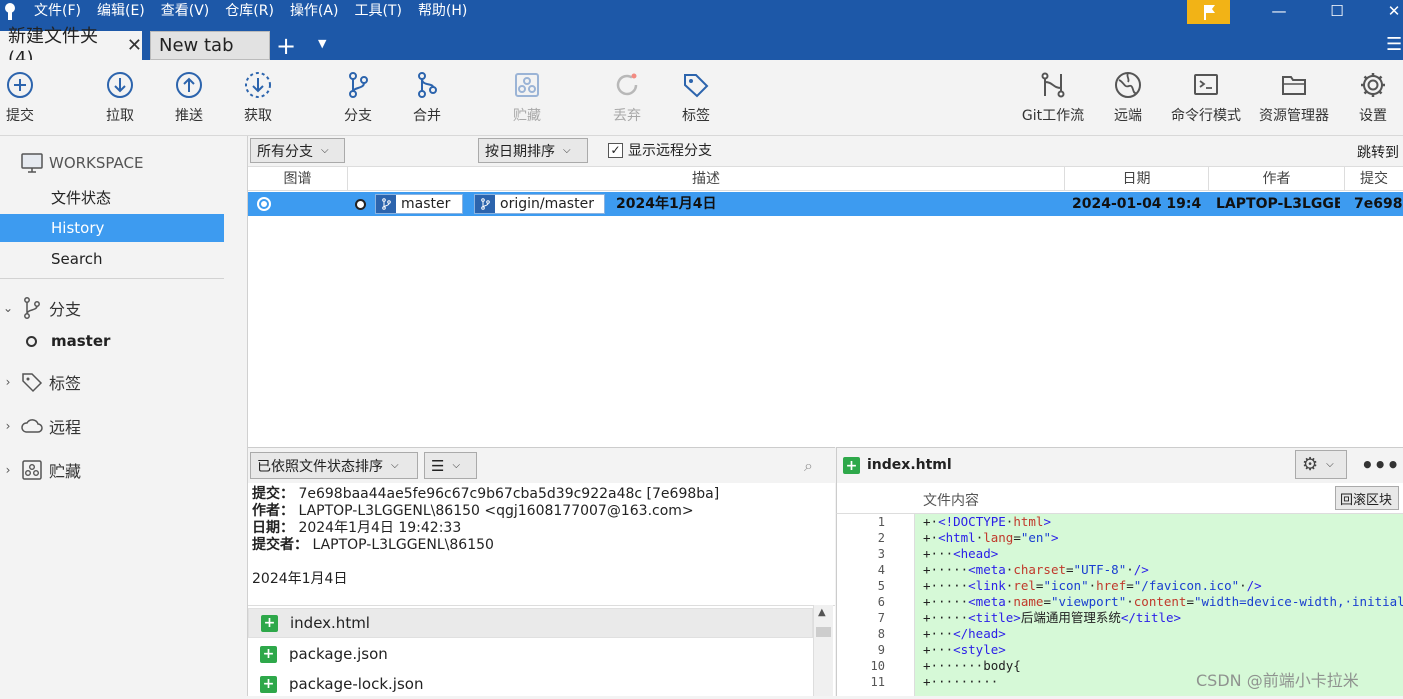 This screenshot has height=699, width=1403. Describe the element at coordinates (876, 605) in the screenshot. I see `line-number-gutter: 1 2 3 4 5 6 7 8 9 10 11` at that location.